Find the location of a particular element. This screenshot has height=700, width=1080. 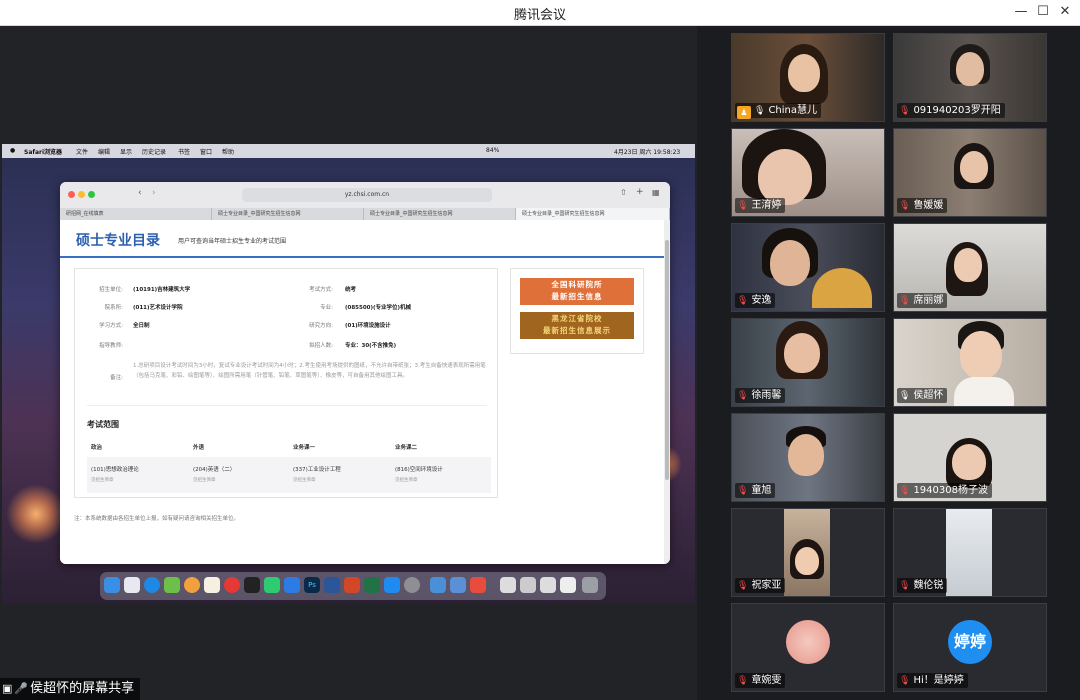

video-tile-participant-14: 婷婷 🎙 Hi！是婷婷 is located at coordinates (970, 647).